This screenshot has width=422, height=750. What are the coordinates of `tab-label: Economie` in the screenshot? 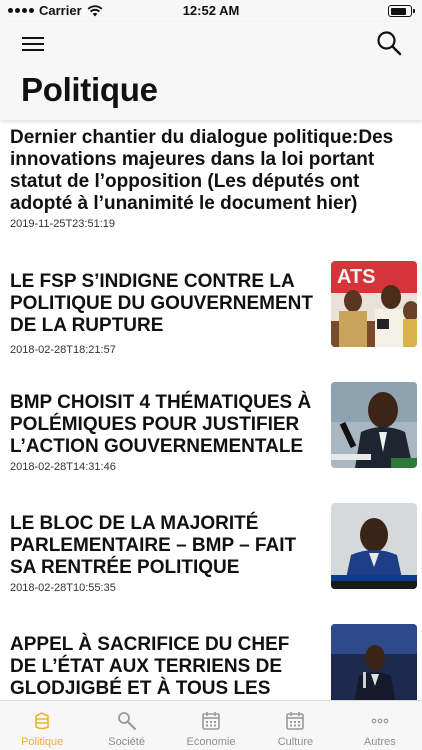 It's located at (211, 742).